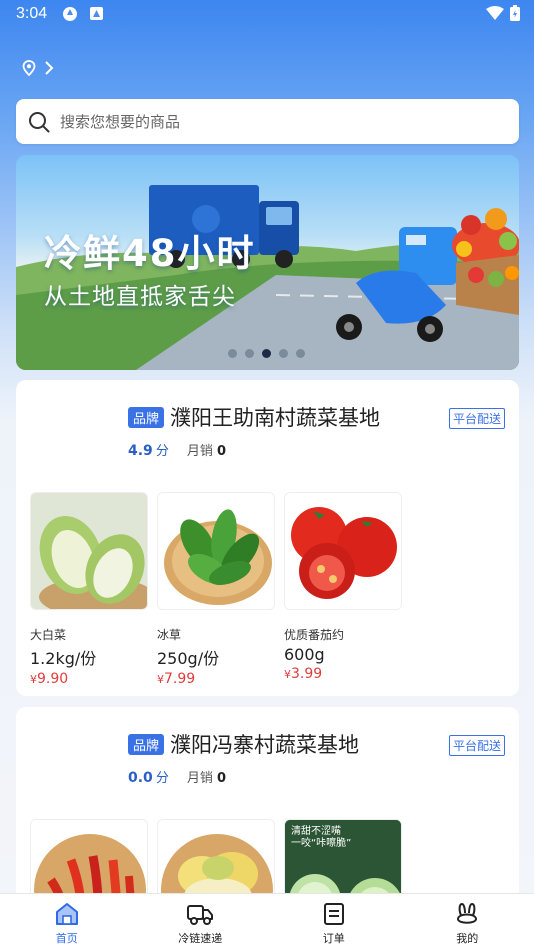 This screenshot has height=950, width=534. What do you see at coordinates (267, 14) in the screenshot?
I see `status-bar: 3:04` at bounding box center [267, 14].